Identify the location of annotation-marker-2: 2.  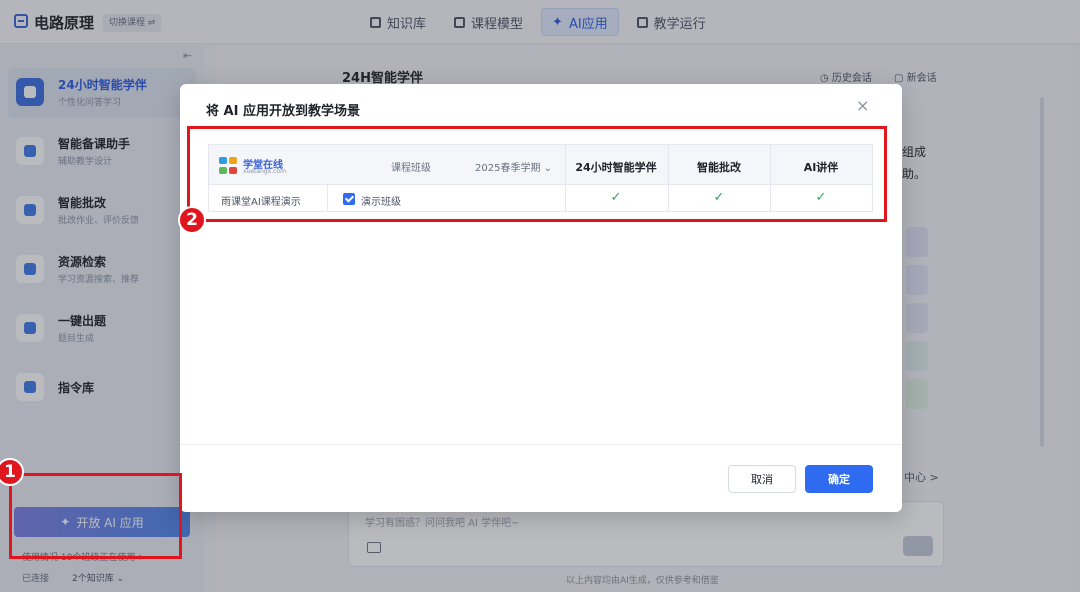
(192, 220).